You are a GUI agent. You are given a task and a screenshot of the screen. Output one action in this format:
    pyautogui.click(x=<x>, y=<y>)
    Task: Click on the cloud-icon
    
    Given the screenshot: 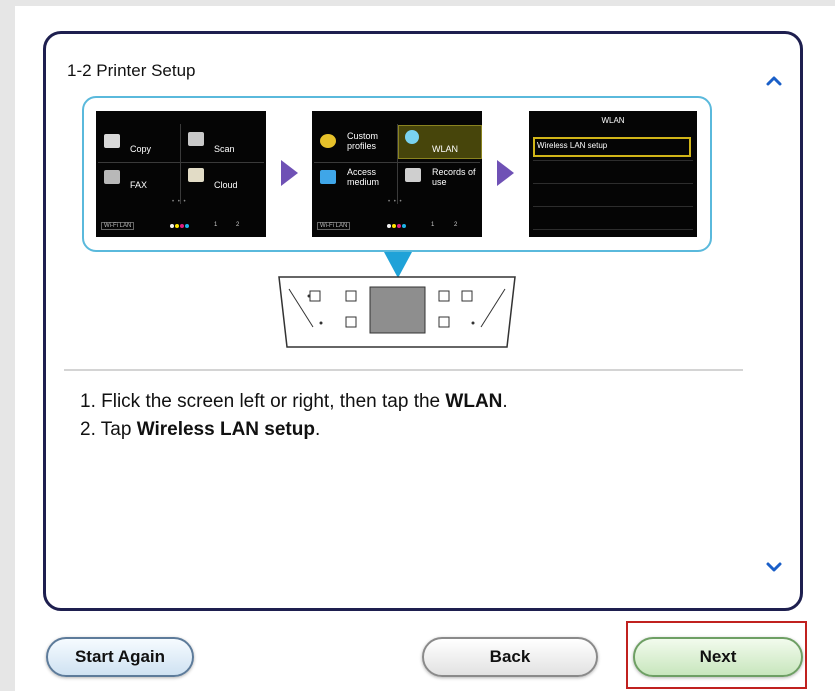 What is the action you would take?
    pyautogui.click(x=196, y=175)
    